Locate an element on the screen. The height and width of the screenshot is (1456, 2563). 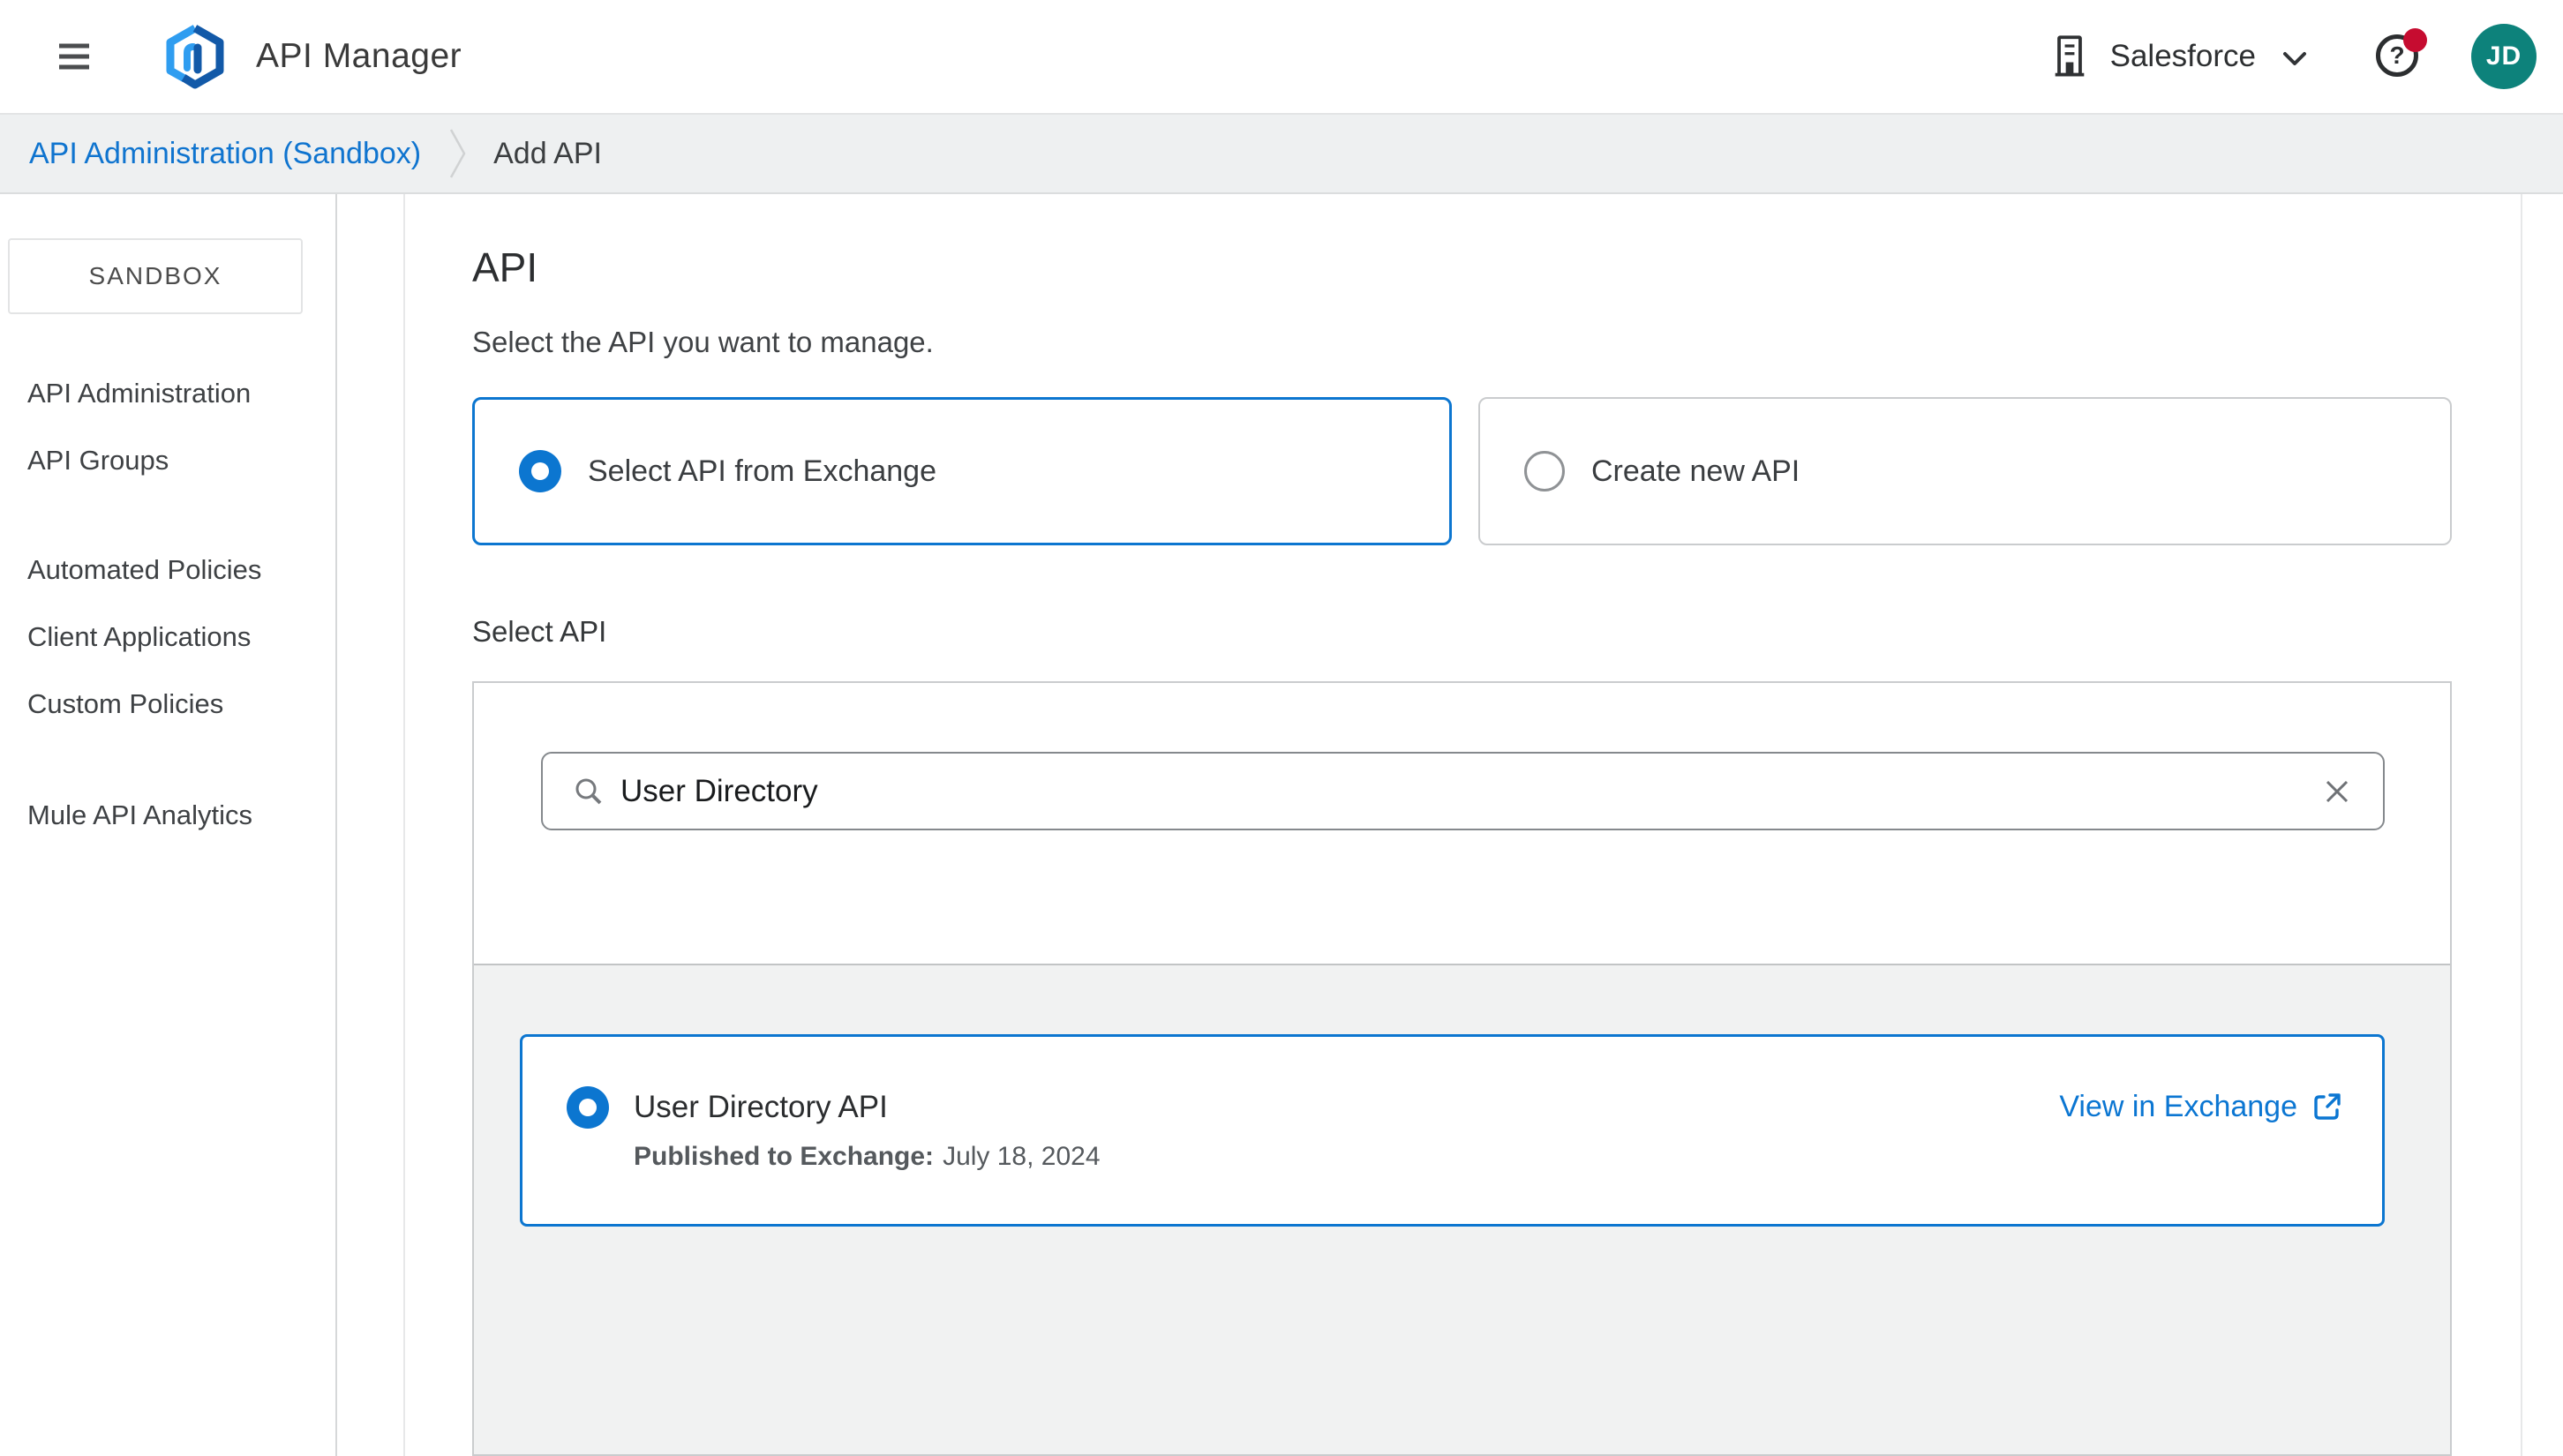
section-title: API is located at coordinates (505, 267).